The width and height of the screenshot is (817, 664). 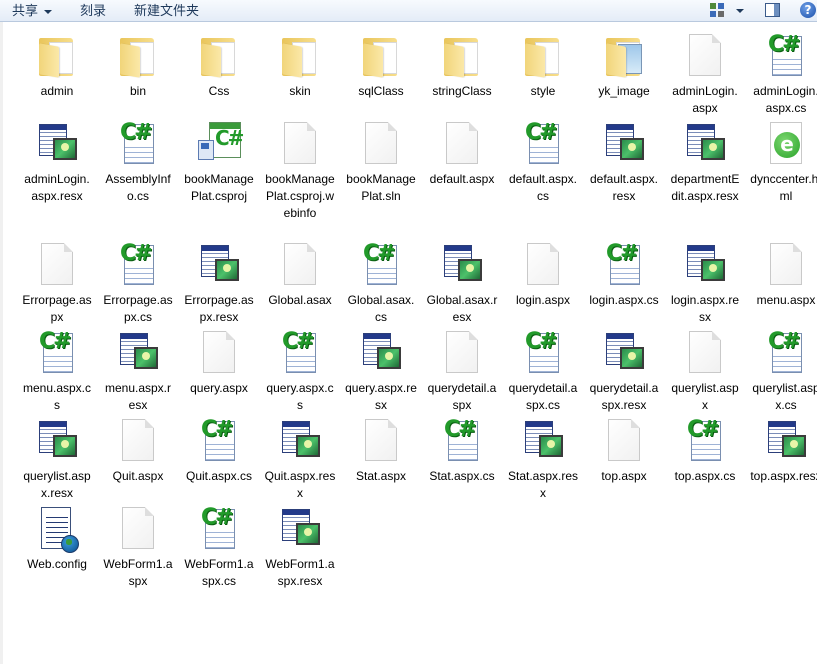 What do you see at coordinates (624, 275) in the screenshot?
I see `file-item: C# login.aspx.cs` at bounding box center [624, 275].